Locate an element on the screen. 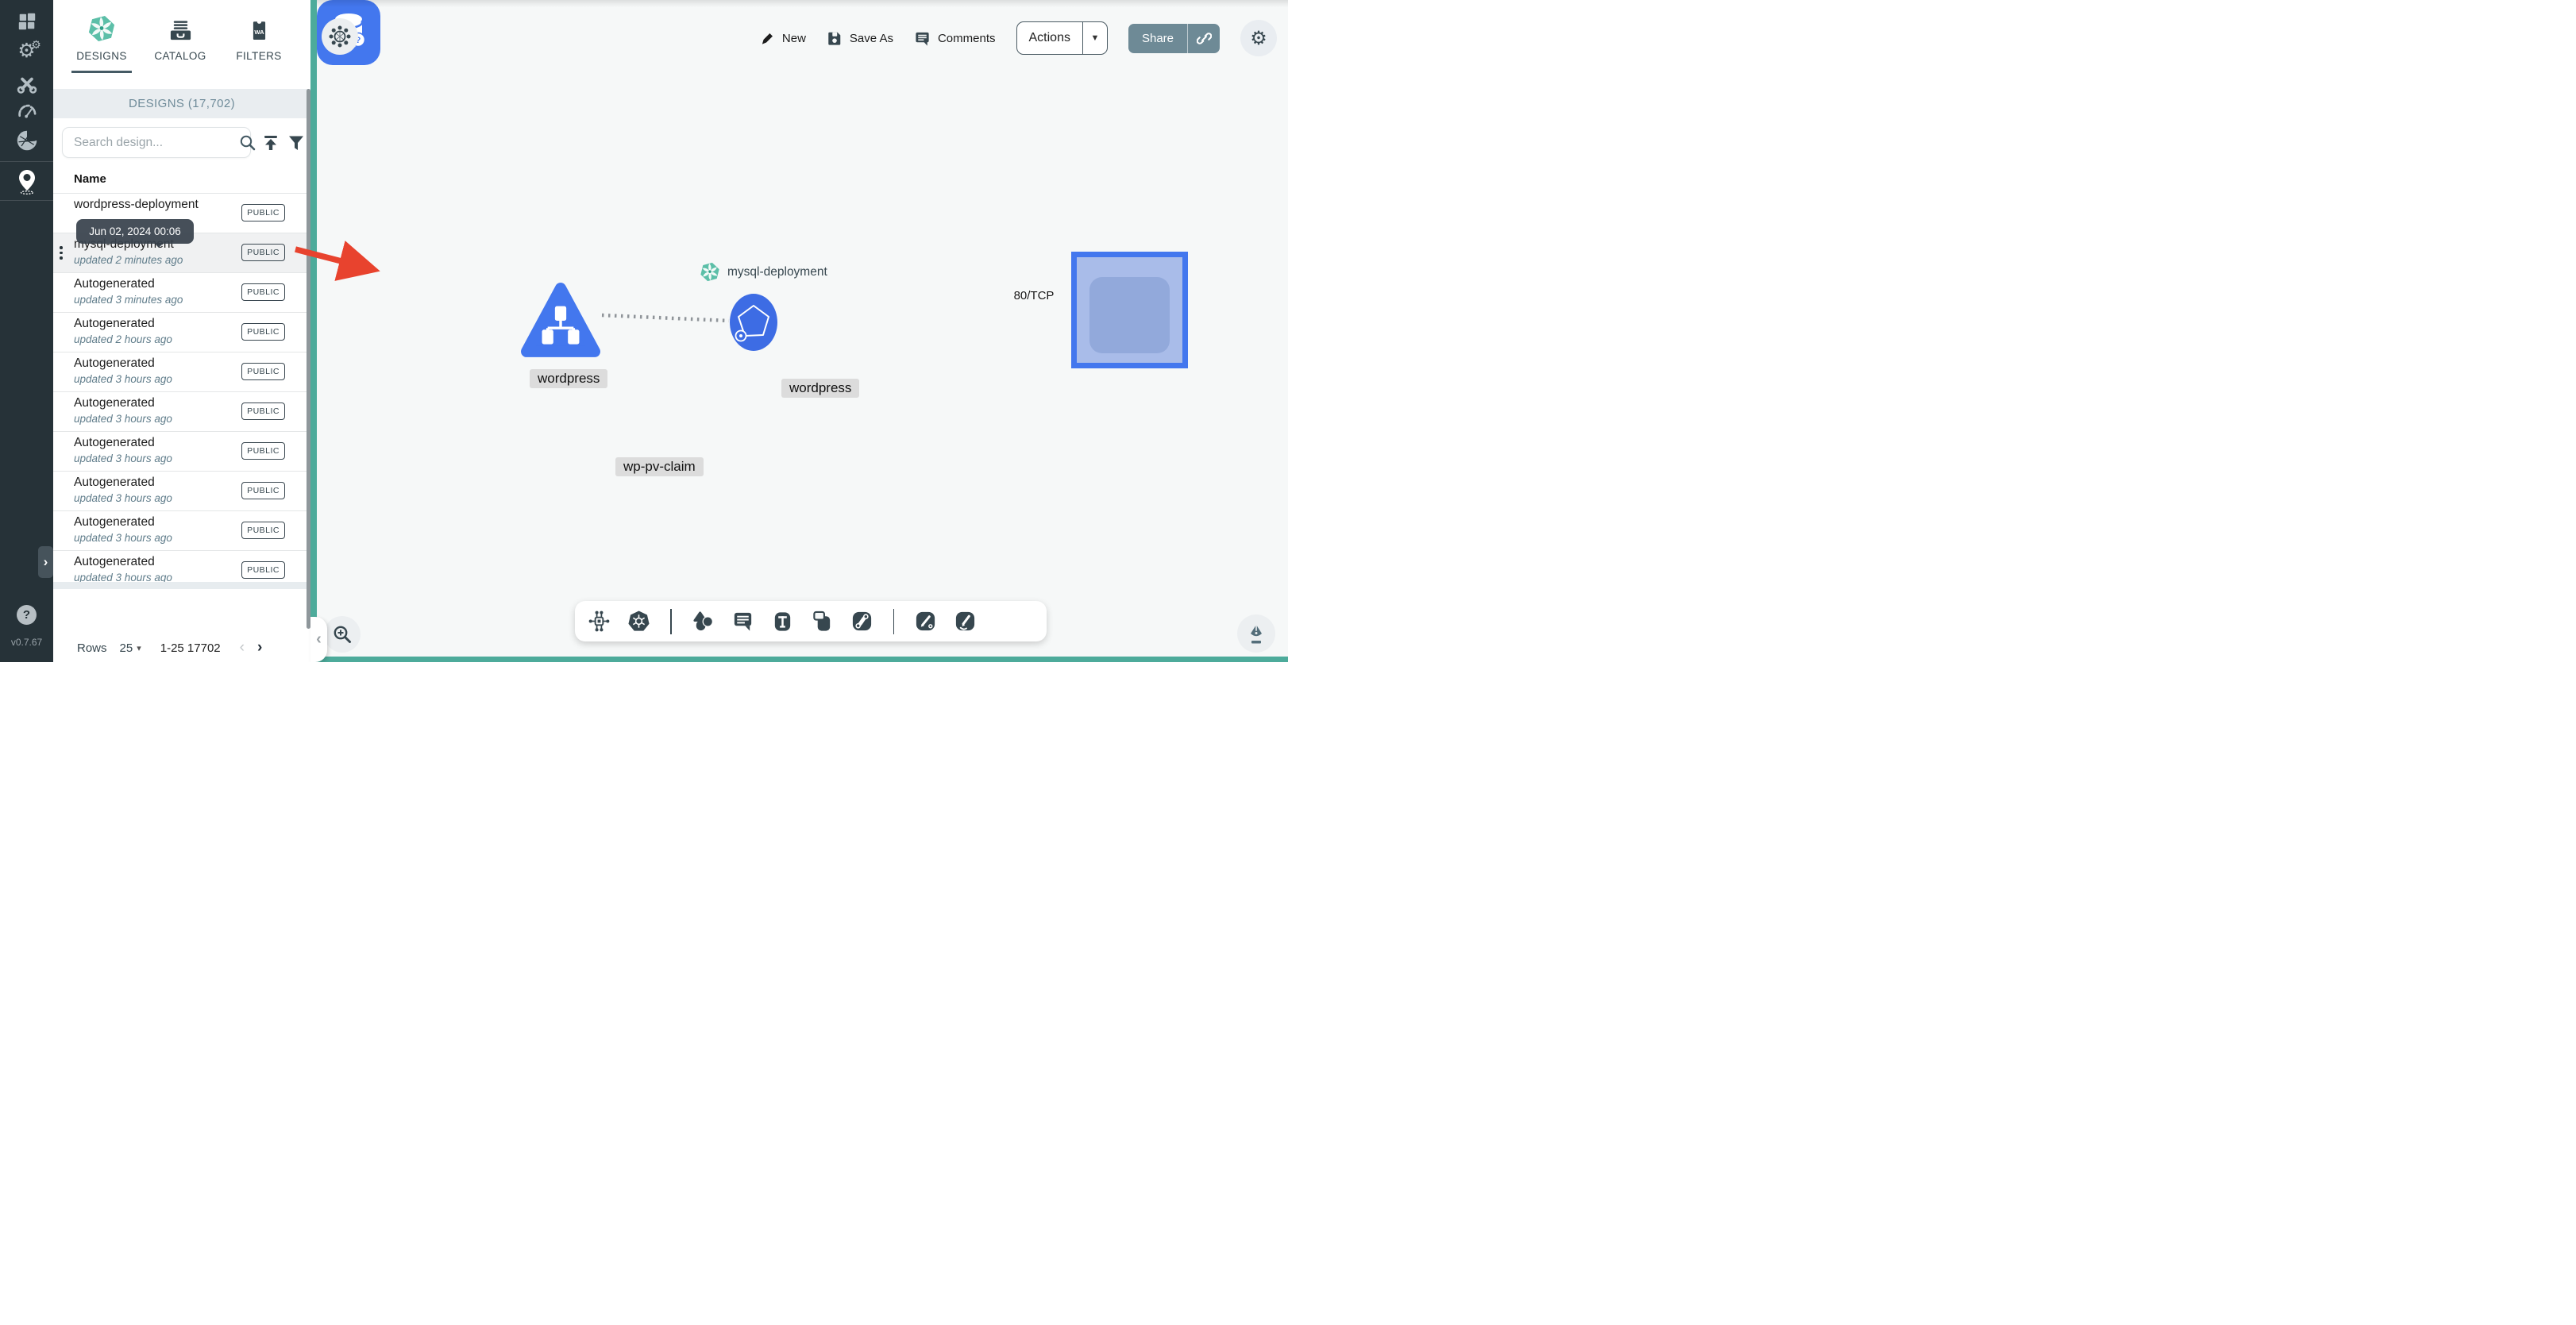  mysql-deployment-design-node: mysql-deployment is located at coordinates (763, 272).